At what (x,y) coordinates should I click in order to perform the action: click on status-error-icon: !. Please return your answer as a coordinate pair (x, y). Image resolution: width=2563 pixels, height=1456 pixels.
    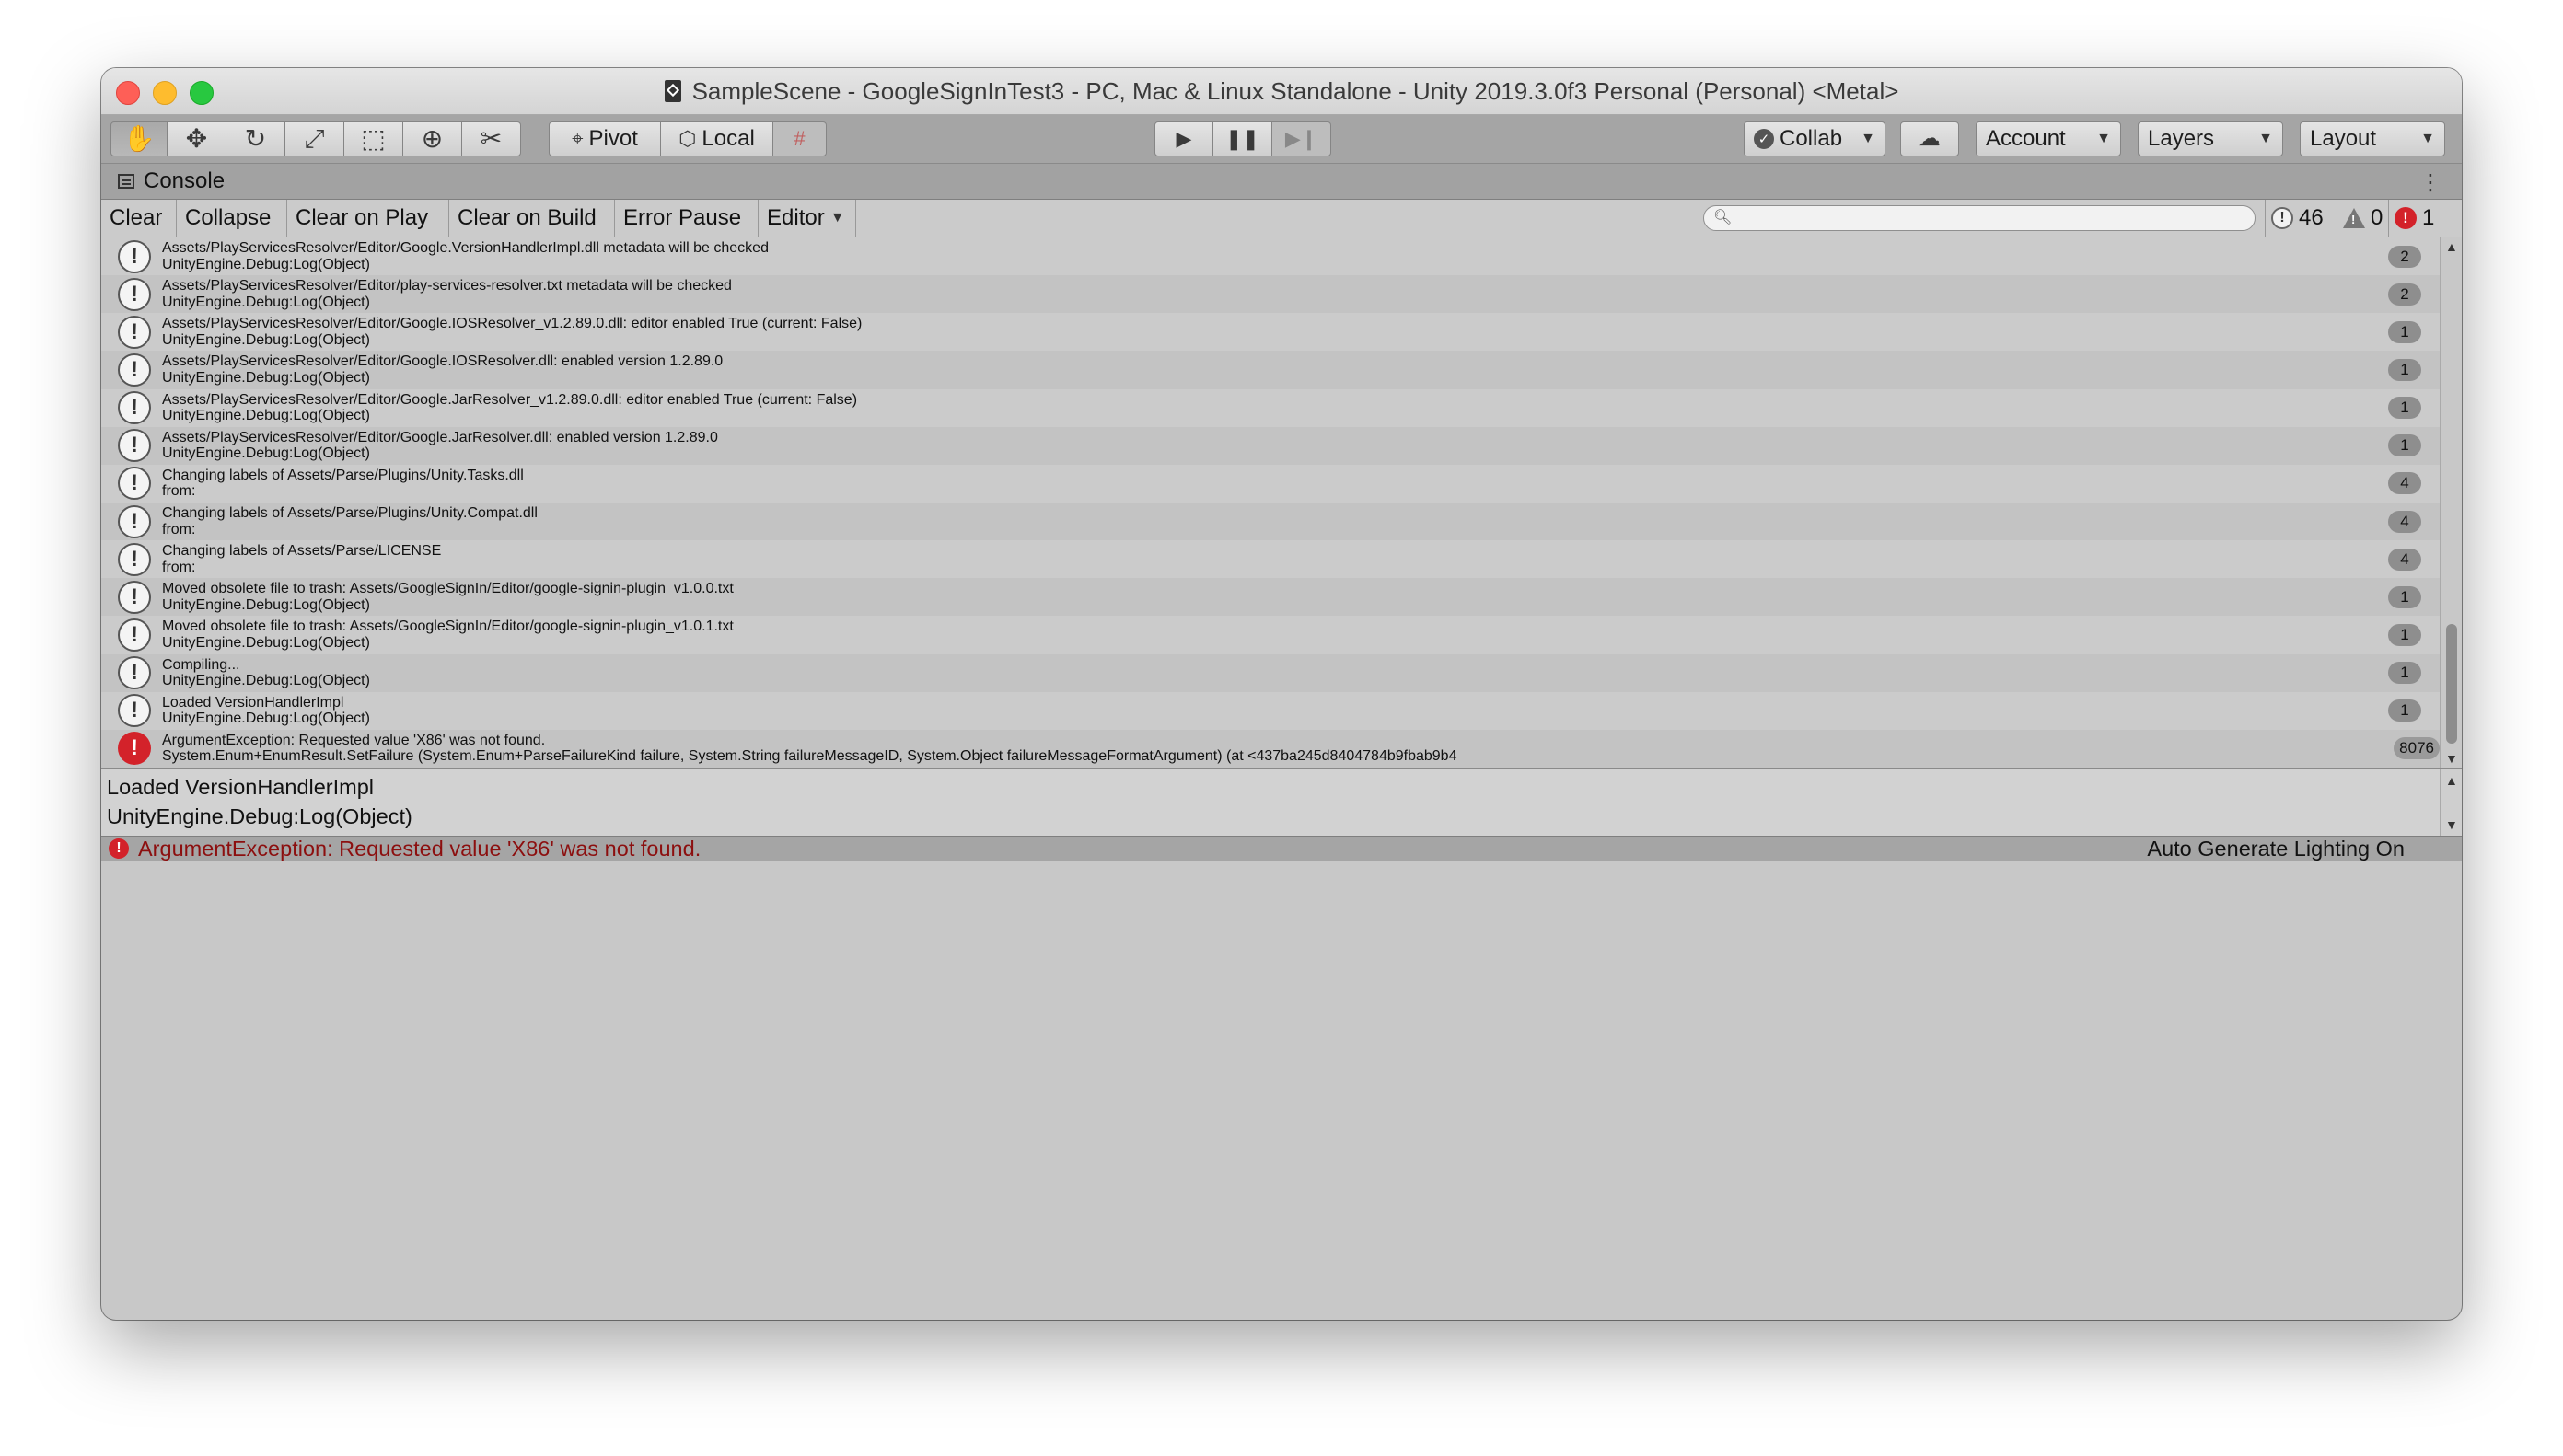
    Looking at the image, I should click on (119, 848).